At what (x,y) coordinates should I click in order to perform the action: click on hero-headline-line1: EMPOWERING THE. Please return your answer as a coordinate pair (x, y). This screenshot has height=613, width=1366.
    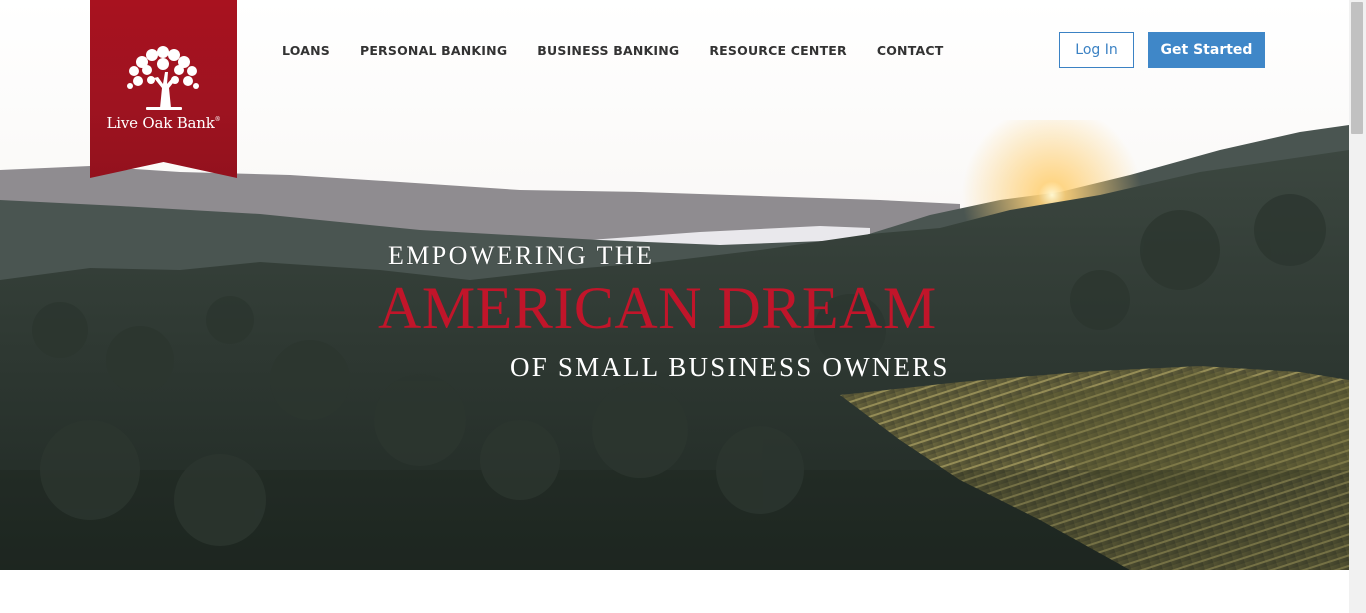
    Looking at the image, I should click on (521, 255).